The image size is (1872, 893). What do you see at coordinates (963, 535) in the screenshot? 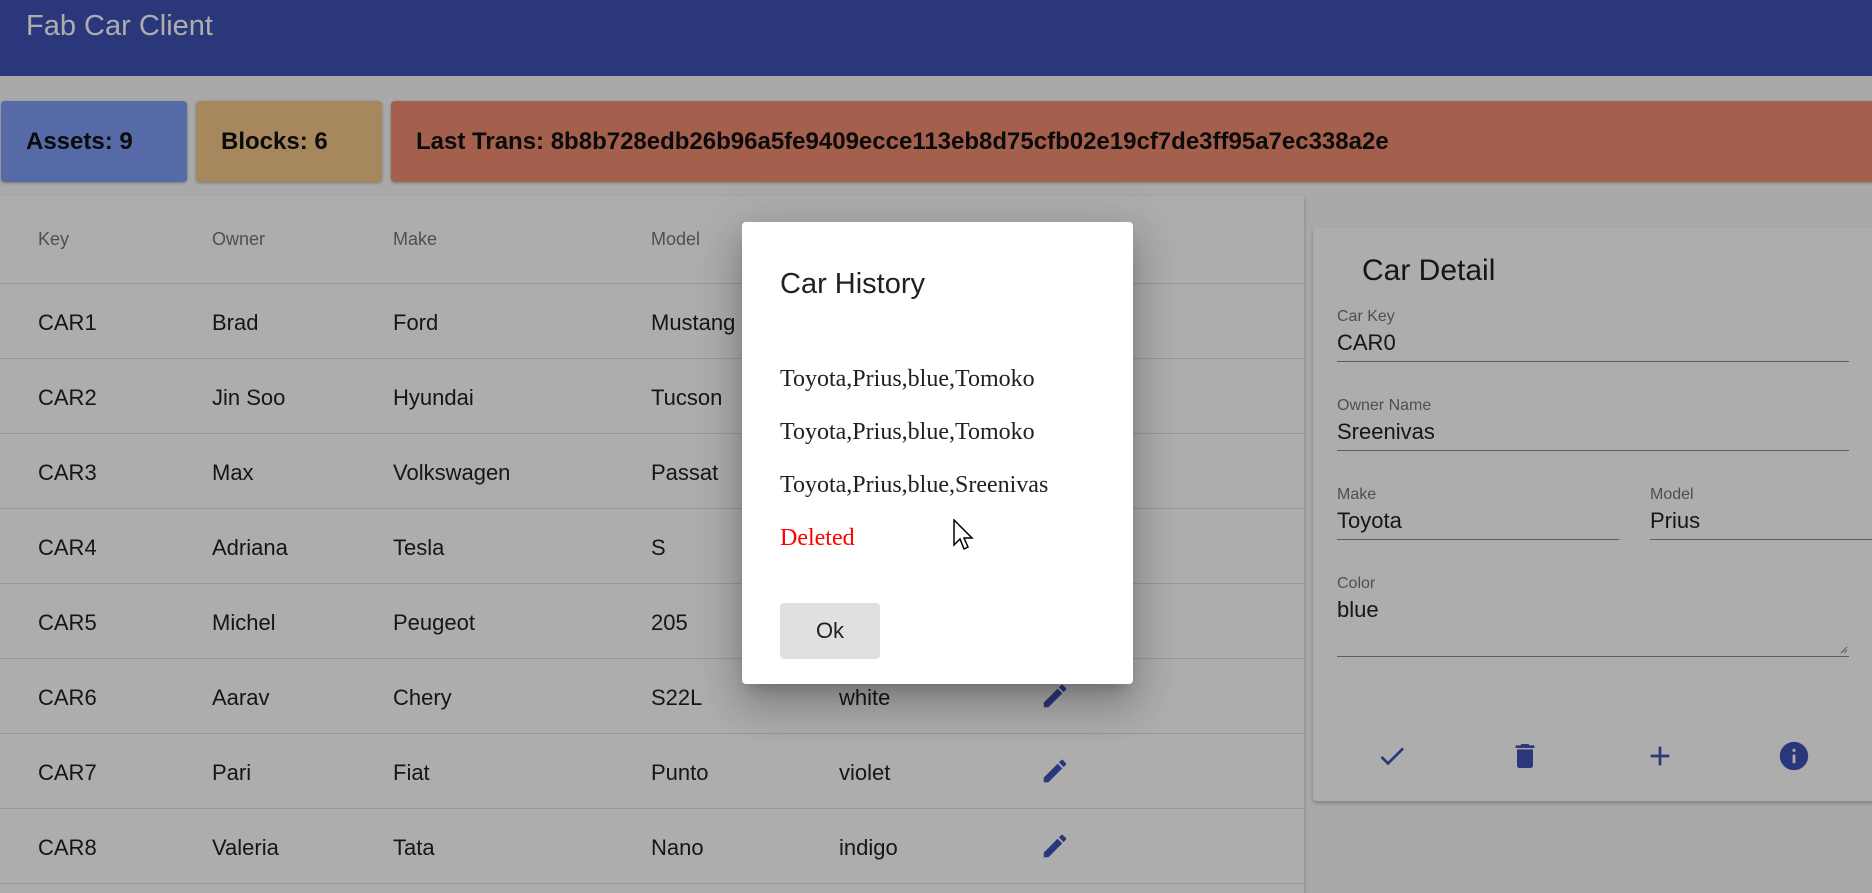
I see `mouse-cursor-icon` at bounding box center [963, 535].